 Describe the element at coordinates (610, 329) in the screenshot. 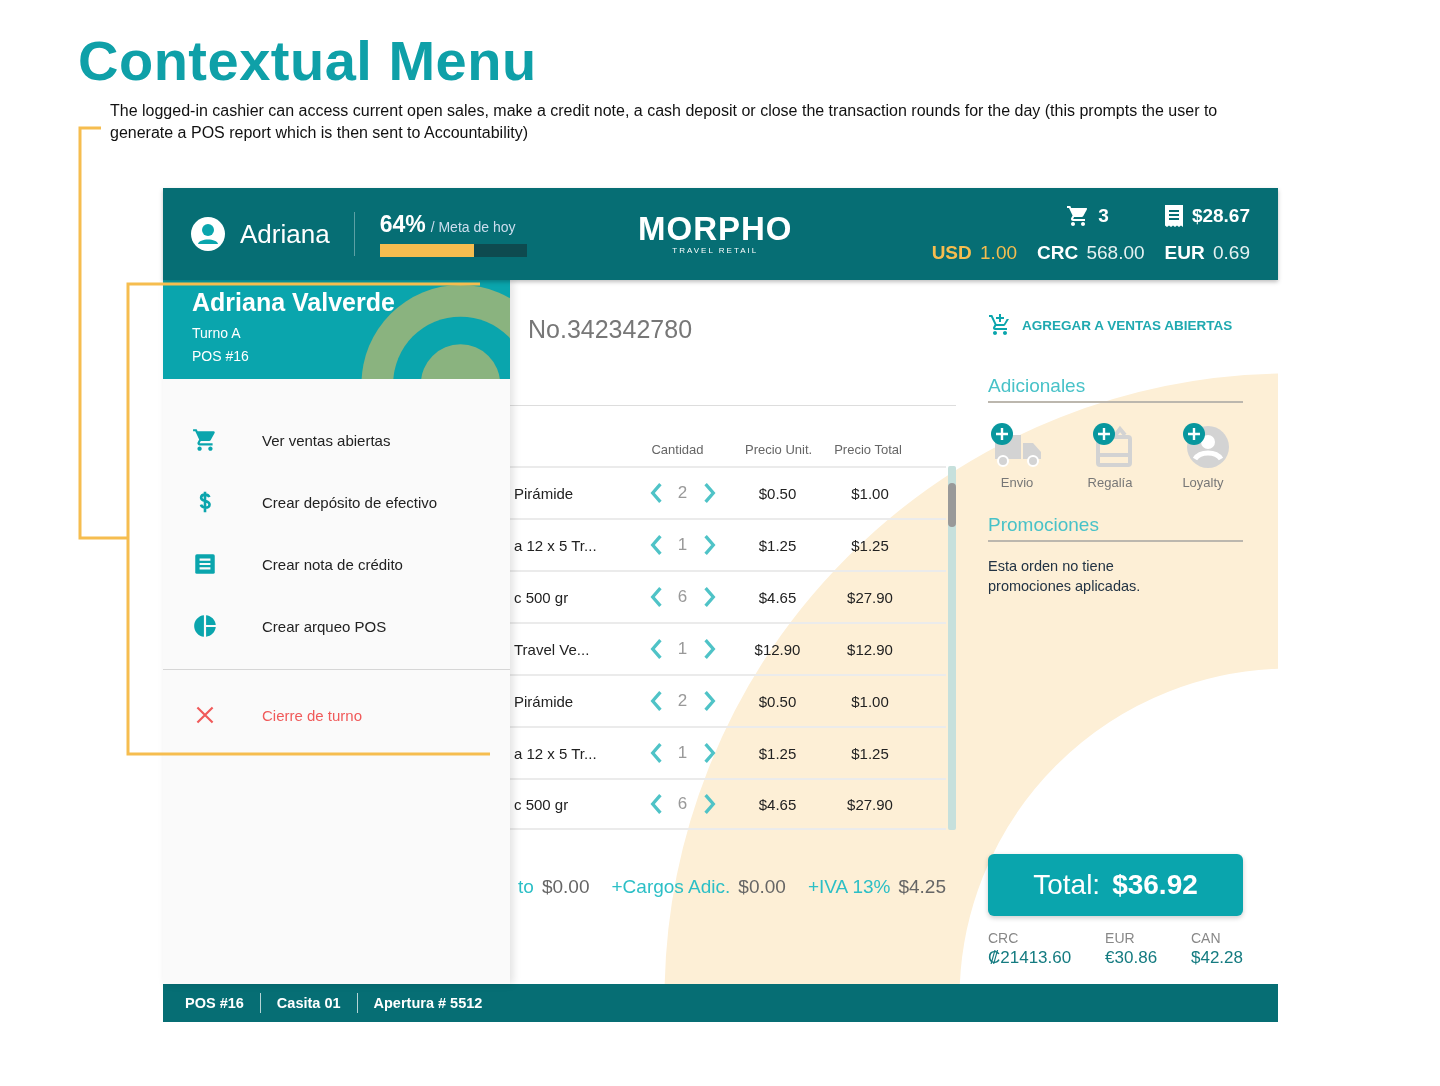

I see `order-number: No.342342780` at that location.